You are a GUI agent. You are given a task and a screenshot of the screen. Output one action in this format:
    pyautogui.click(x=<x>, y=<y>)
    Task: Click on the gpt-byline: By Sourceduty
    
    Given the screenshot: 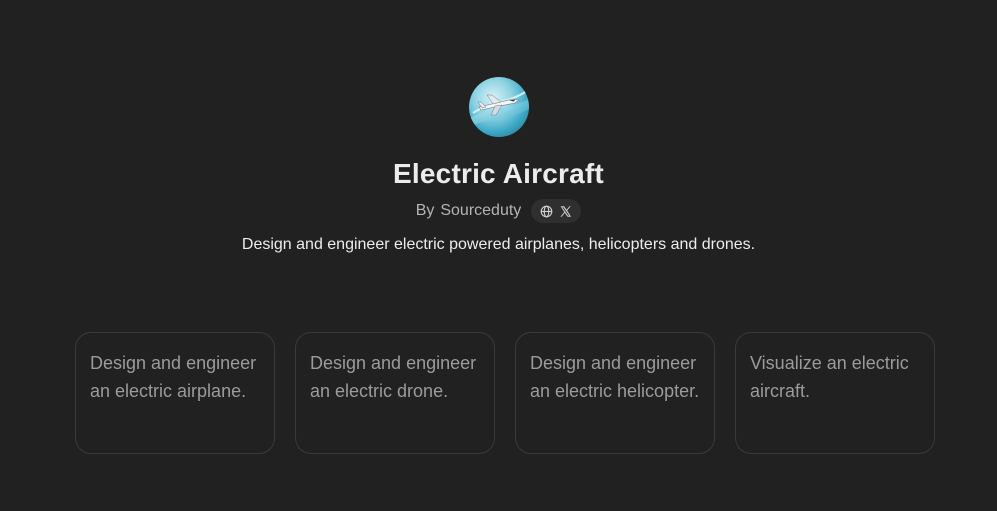 What is the action you would take?
    pyautogui.click(x=499, y=211)
    